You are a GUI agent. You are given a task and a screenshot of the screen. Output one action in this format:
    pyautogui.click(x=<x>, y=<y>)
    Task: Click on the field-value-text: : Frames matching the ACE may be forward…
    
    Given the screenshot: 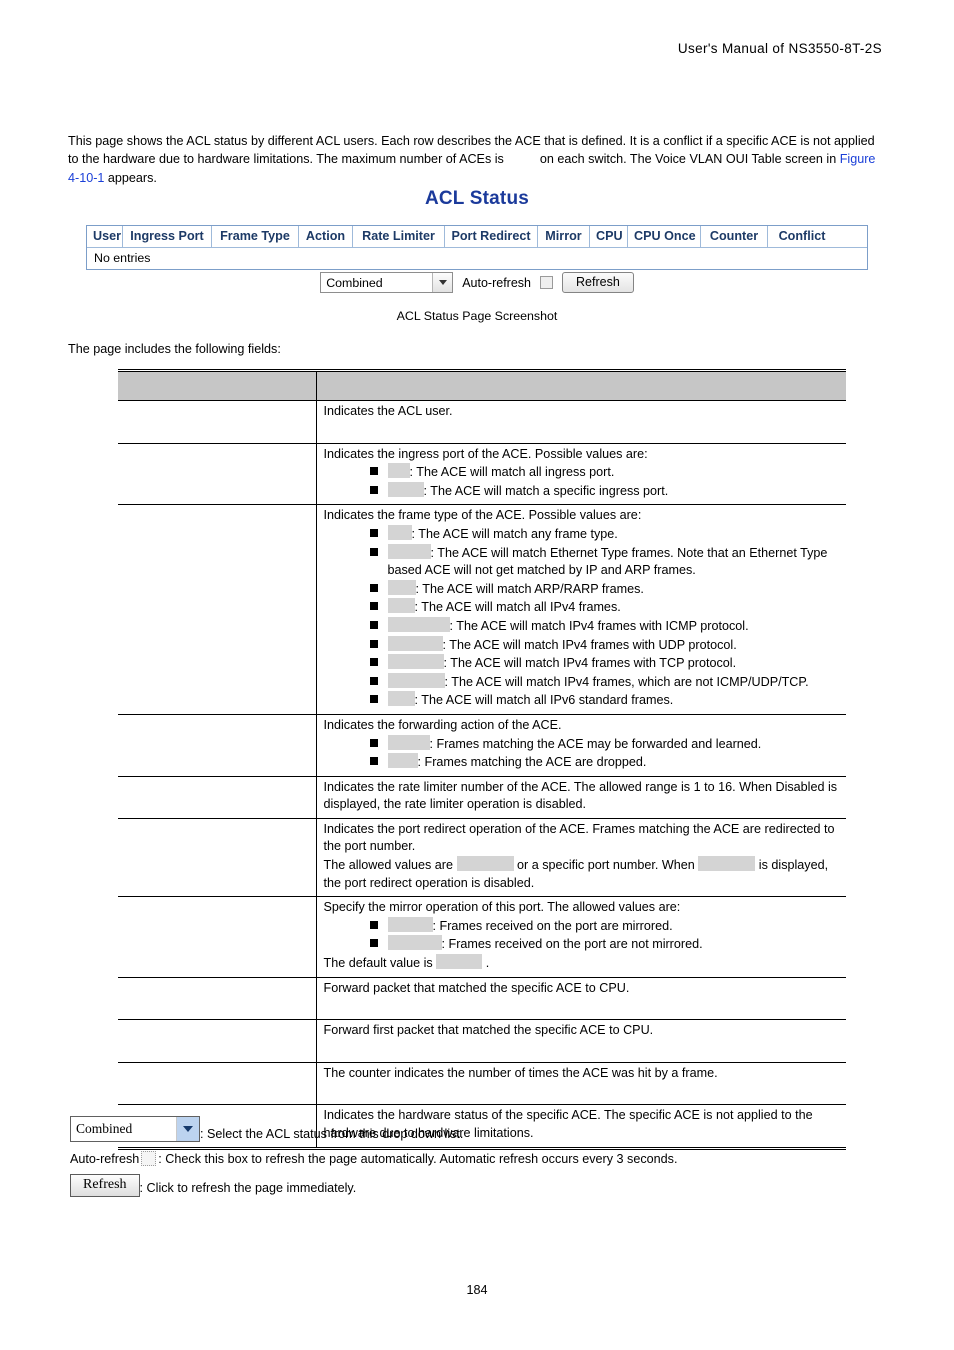 What is the action you would take?
    pyautogui.click(x=595, y=743)
    